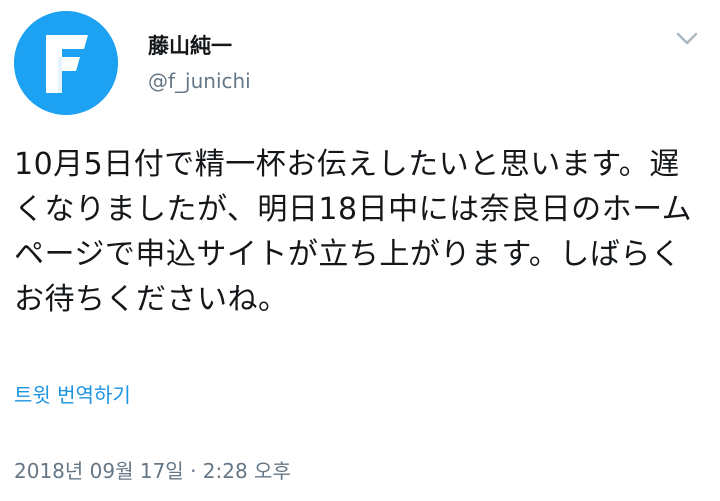 This screenshot has height=501, width=720. I want to click on user-handle: @f_junichi, so click(199, 81).